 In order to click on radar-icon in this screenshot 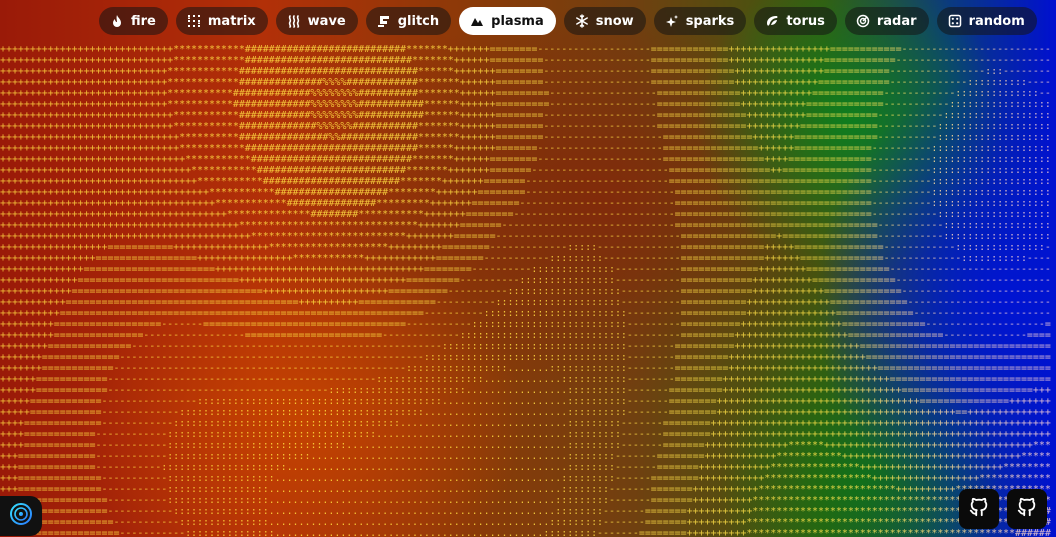, I will do `click(863, 21)`.